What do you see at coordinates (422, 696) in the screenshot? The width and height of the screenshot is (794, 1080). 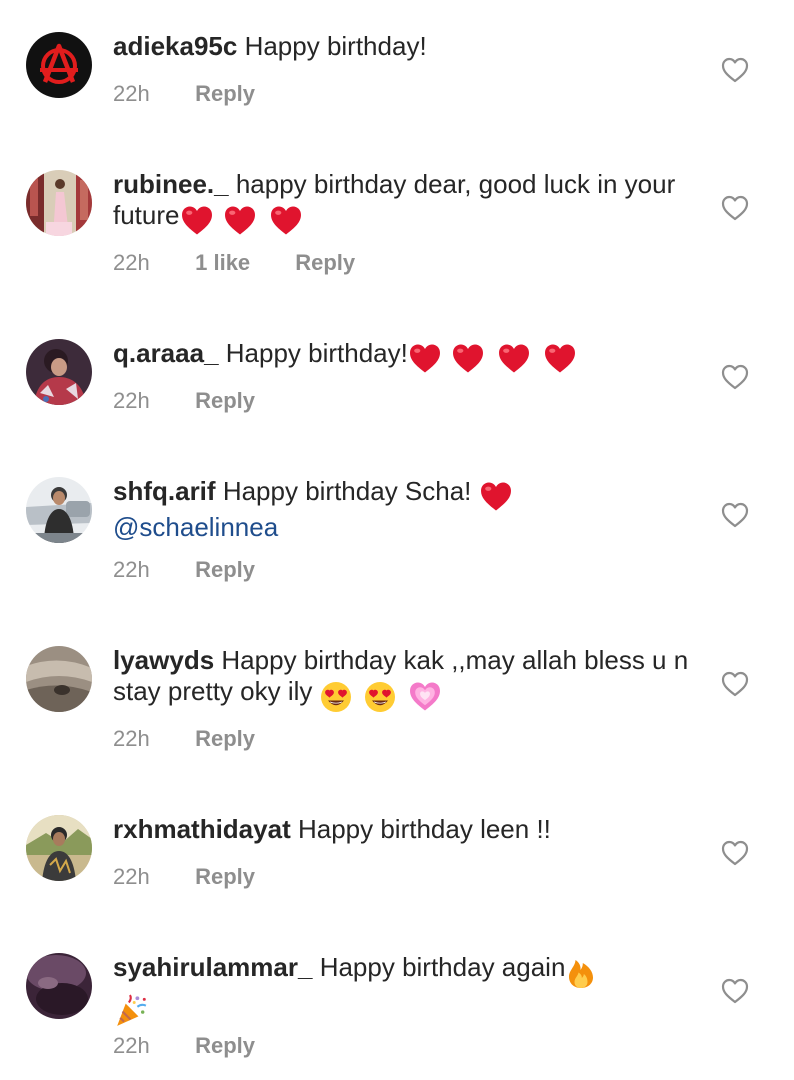 I see `growing-heart-emoji-icon` at bounding box center [422, 696].